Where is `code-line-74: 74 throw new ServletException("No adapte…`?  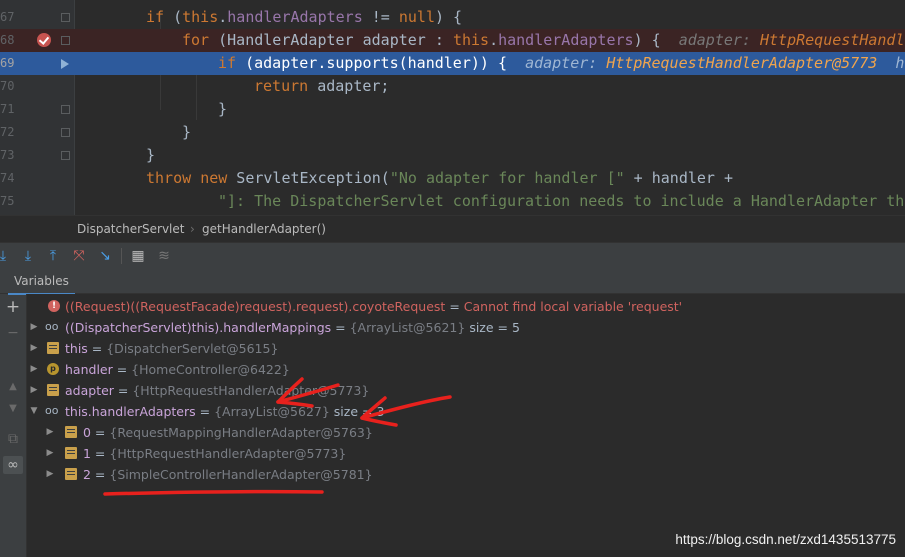
code-line-74: 74 throw new ServletException("No adapte… is located at coordinates (452, 178).